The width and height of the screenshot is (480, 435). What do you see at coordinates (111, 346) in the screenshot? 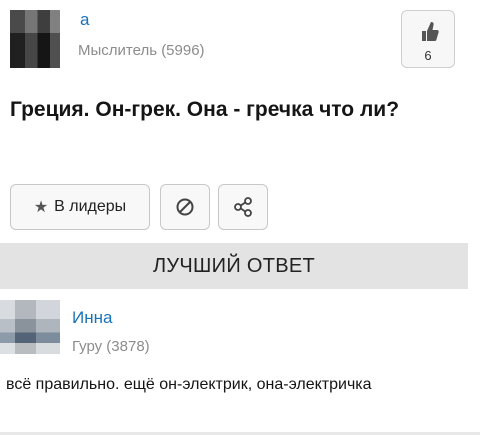
I see `answer-author-rank: Гуру (3878)` at bounding box center [111, 346].